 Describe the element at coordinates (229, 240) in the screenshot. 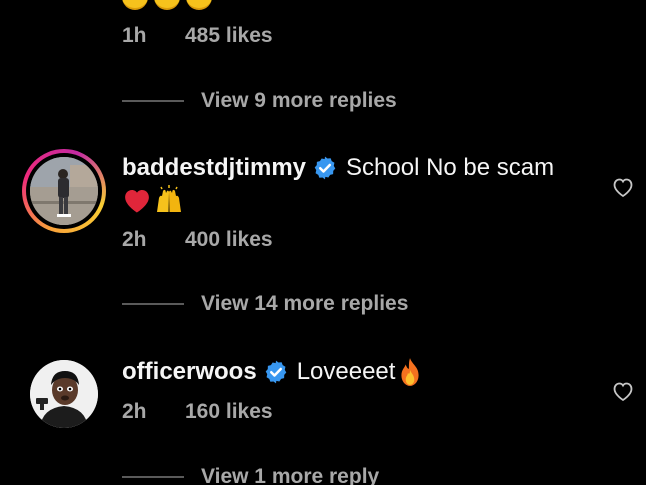

I see `likes-count-button: 400 likes` at that location.